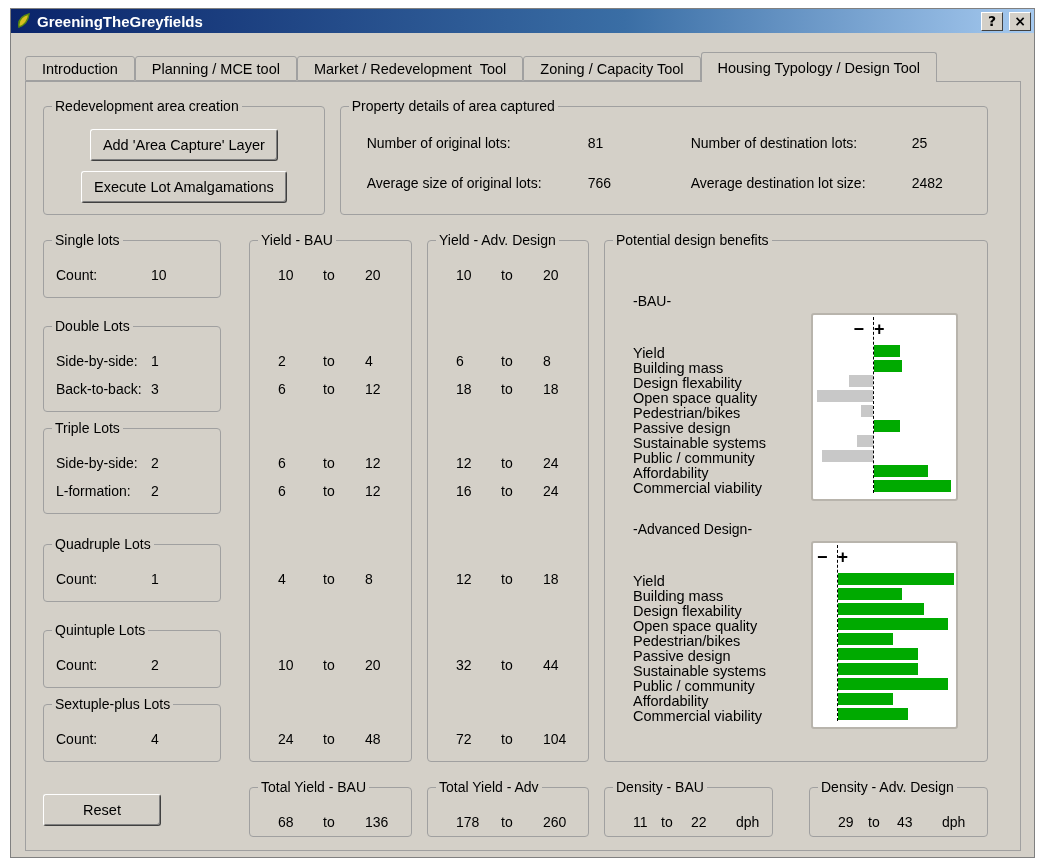  What do you see at coordinates (774, 143) in the screenshot?
I see `field-label: Number of destination lots:` at bounding box center [774, 143].